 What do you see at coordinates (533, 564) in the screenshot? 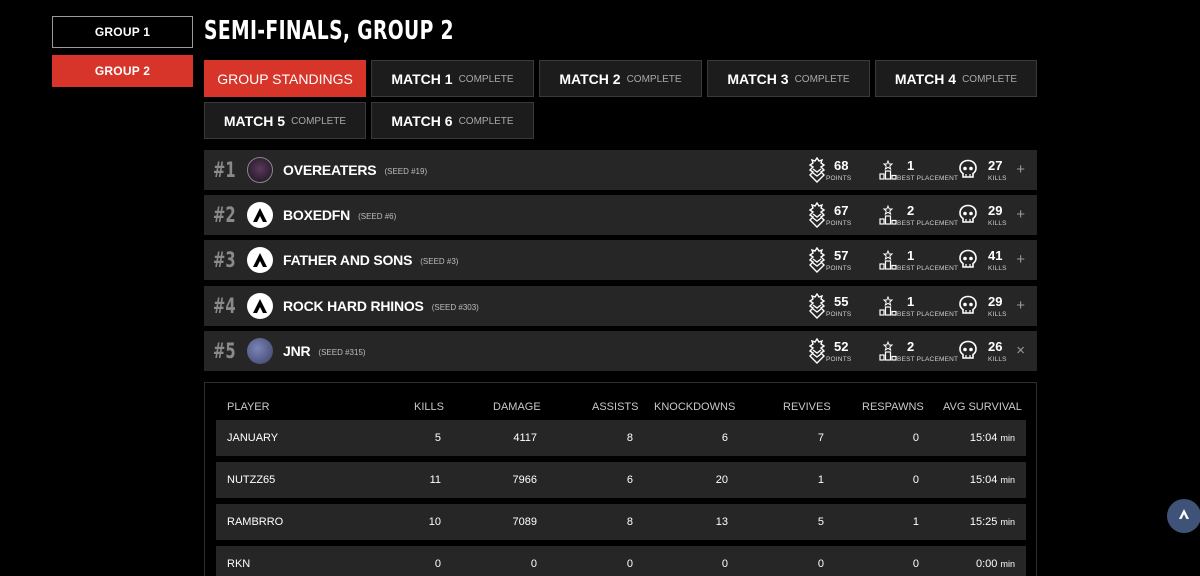
I see `player-damage: 0` at bounding box center [533, 564].